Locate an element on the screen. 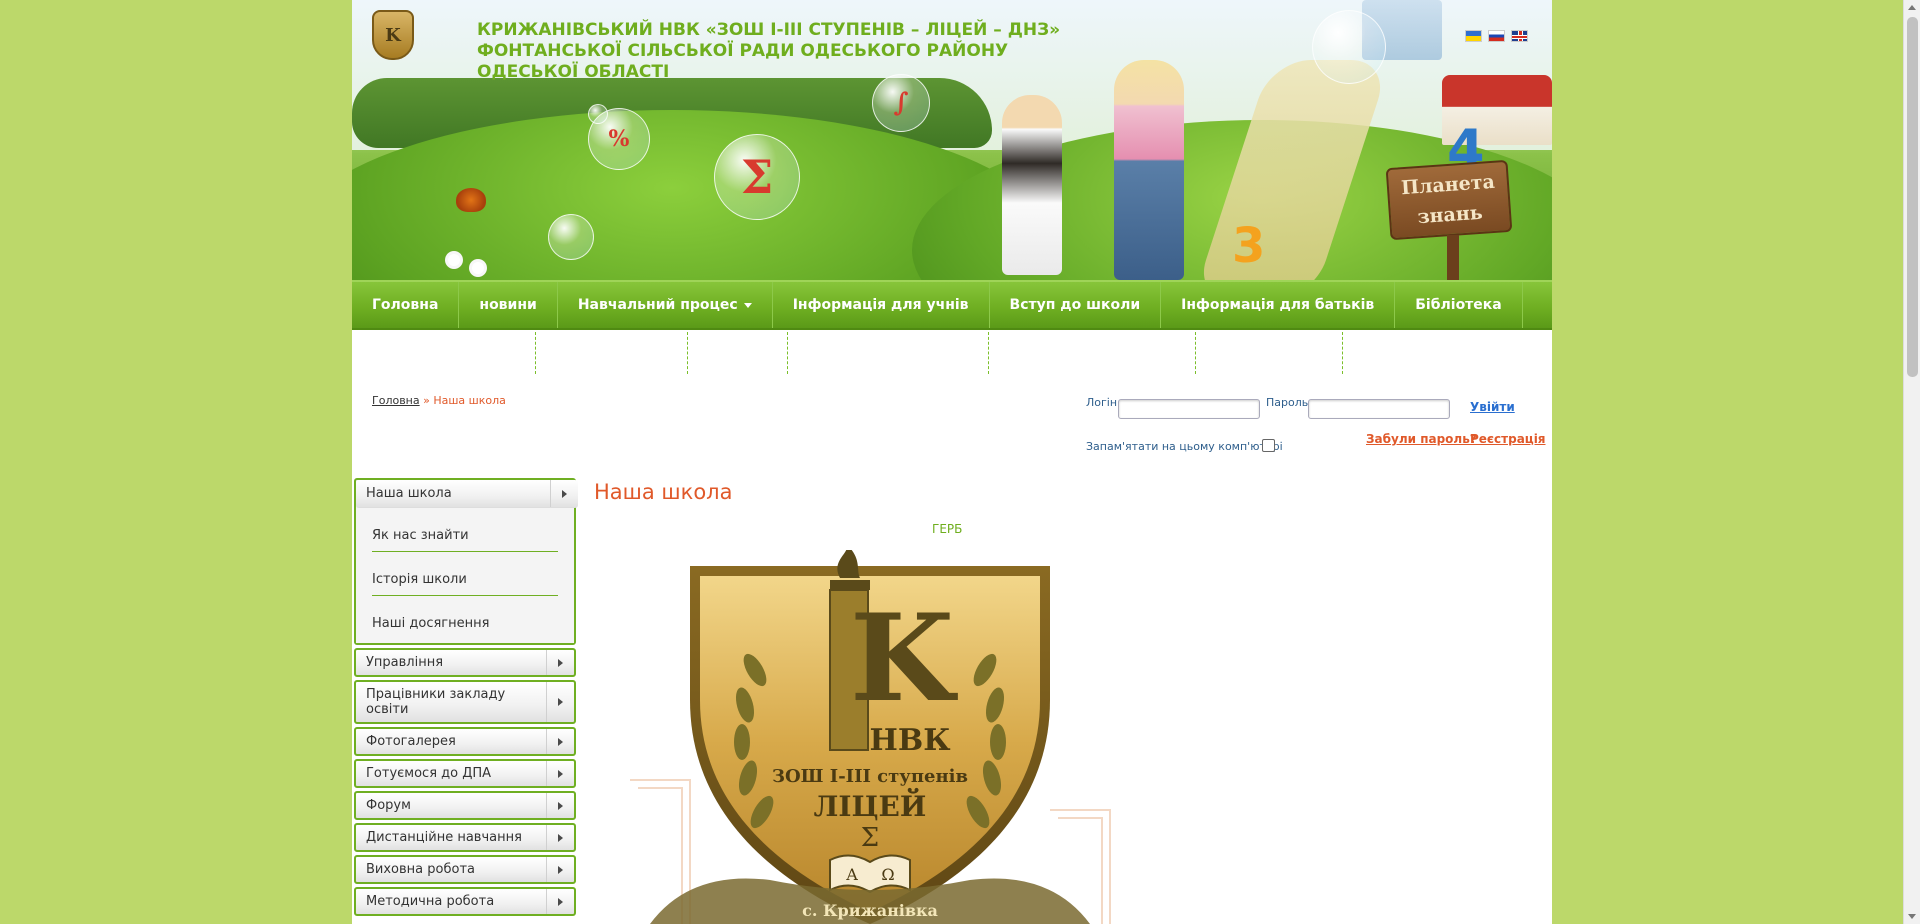 The width and height of the screenshot is (1920, 924). bubble-large is located at coordinates (1349, 47).